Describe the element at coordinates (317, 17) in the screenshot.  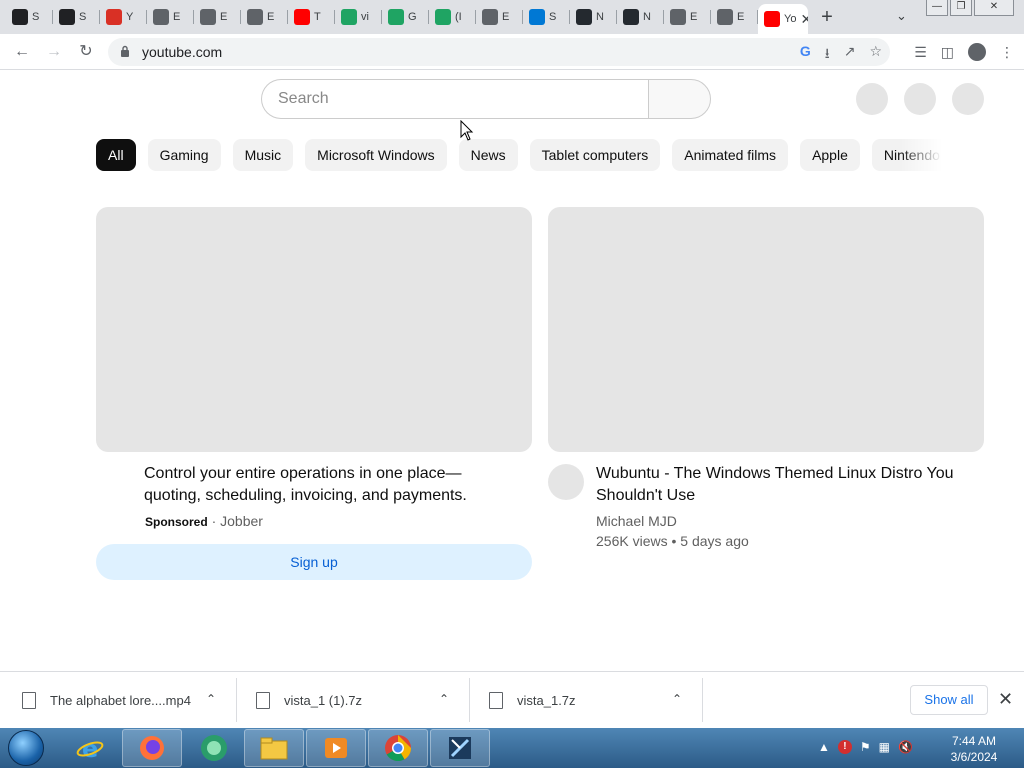
I see `tab-title: T` at that location.